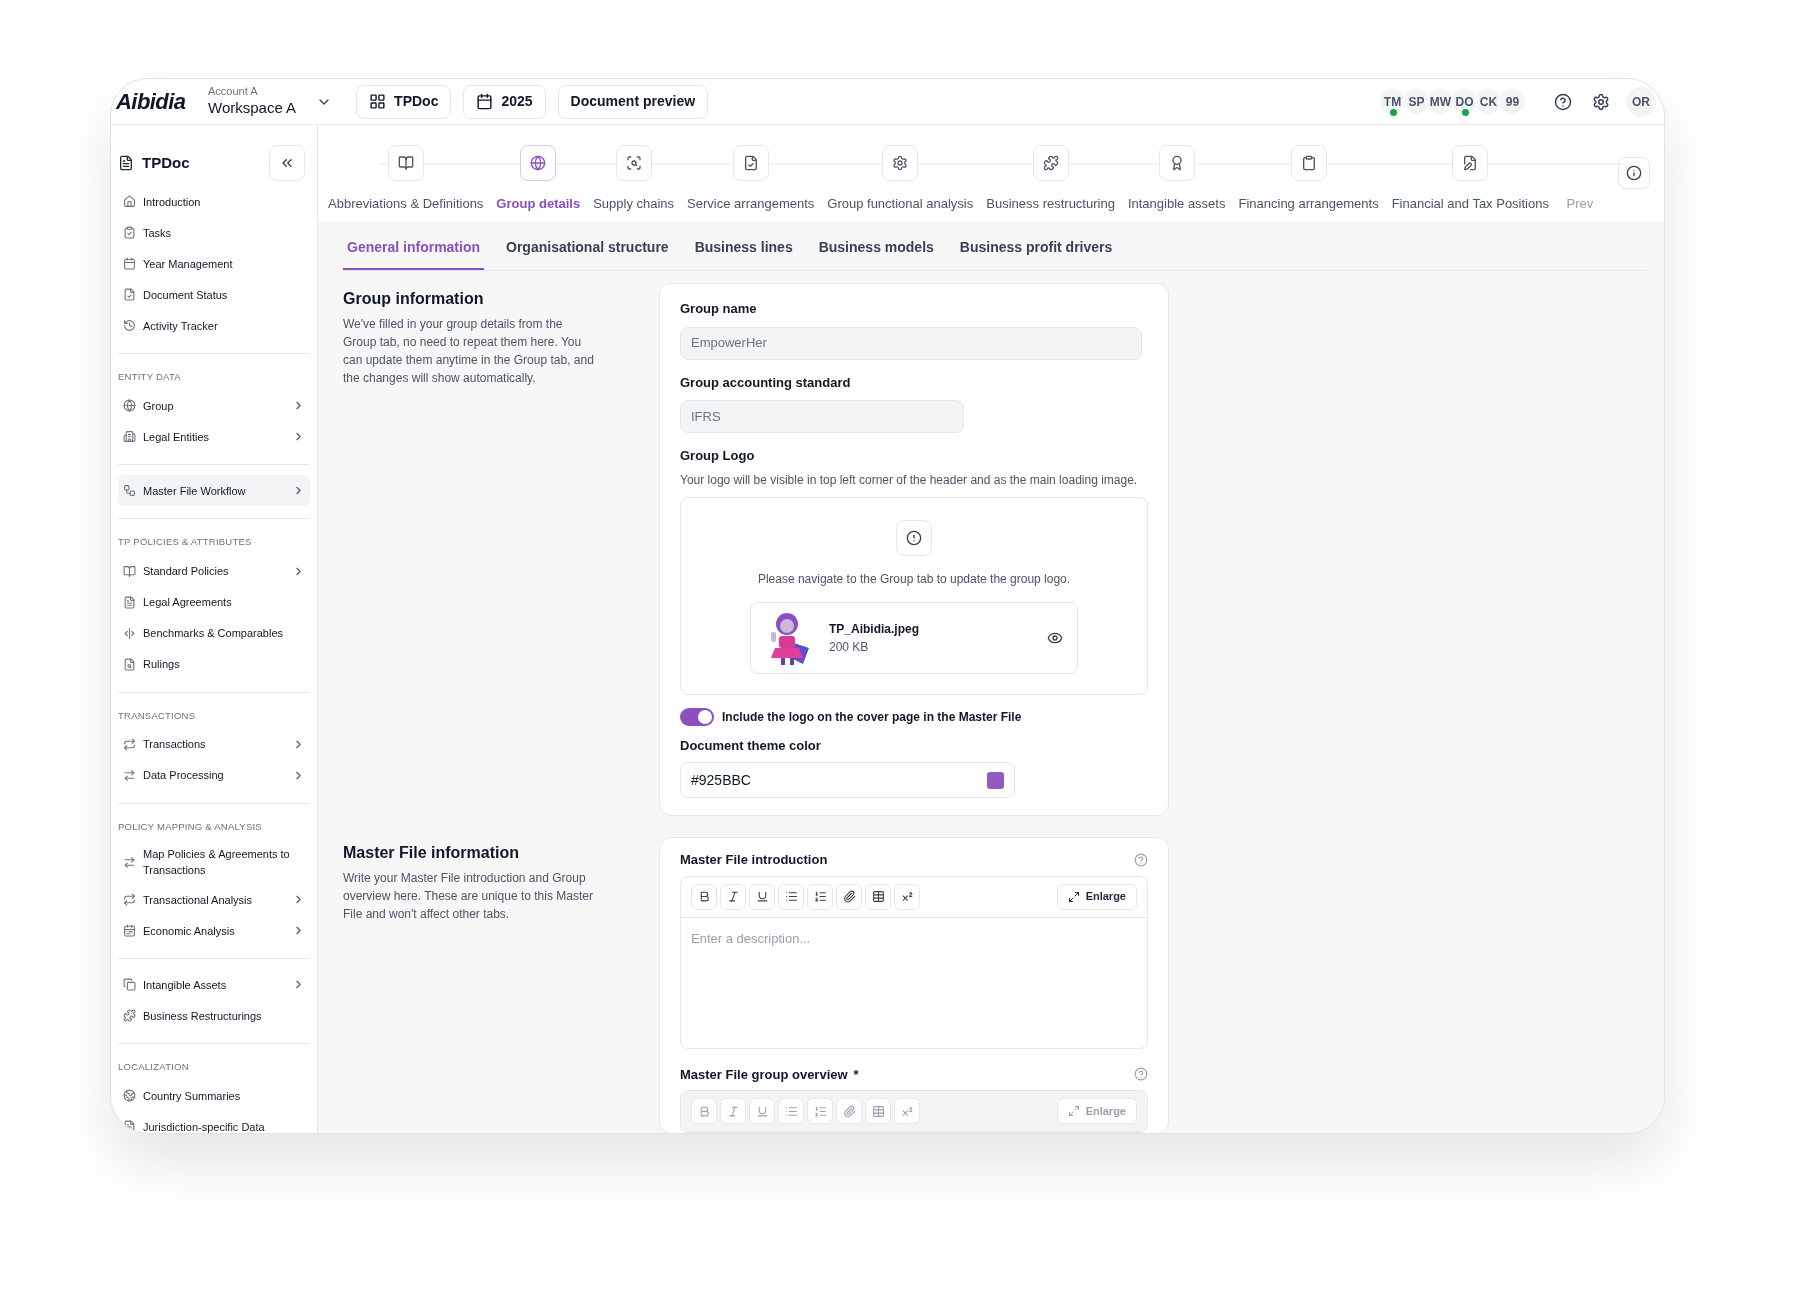 The height and width of the screenshot is (1298, 1800). I want to click on tab: Organisational structure, so click(587, 250).